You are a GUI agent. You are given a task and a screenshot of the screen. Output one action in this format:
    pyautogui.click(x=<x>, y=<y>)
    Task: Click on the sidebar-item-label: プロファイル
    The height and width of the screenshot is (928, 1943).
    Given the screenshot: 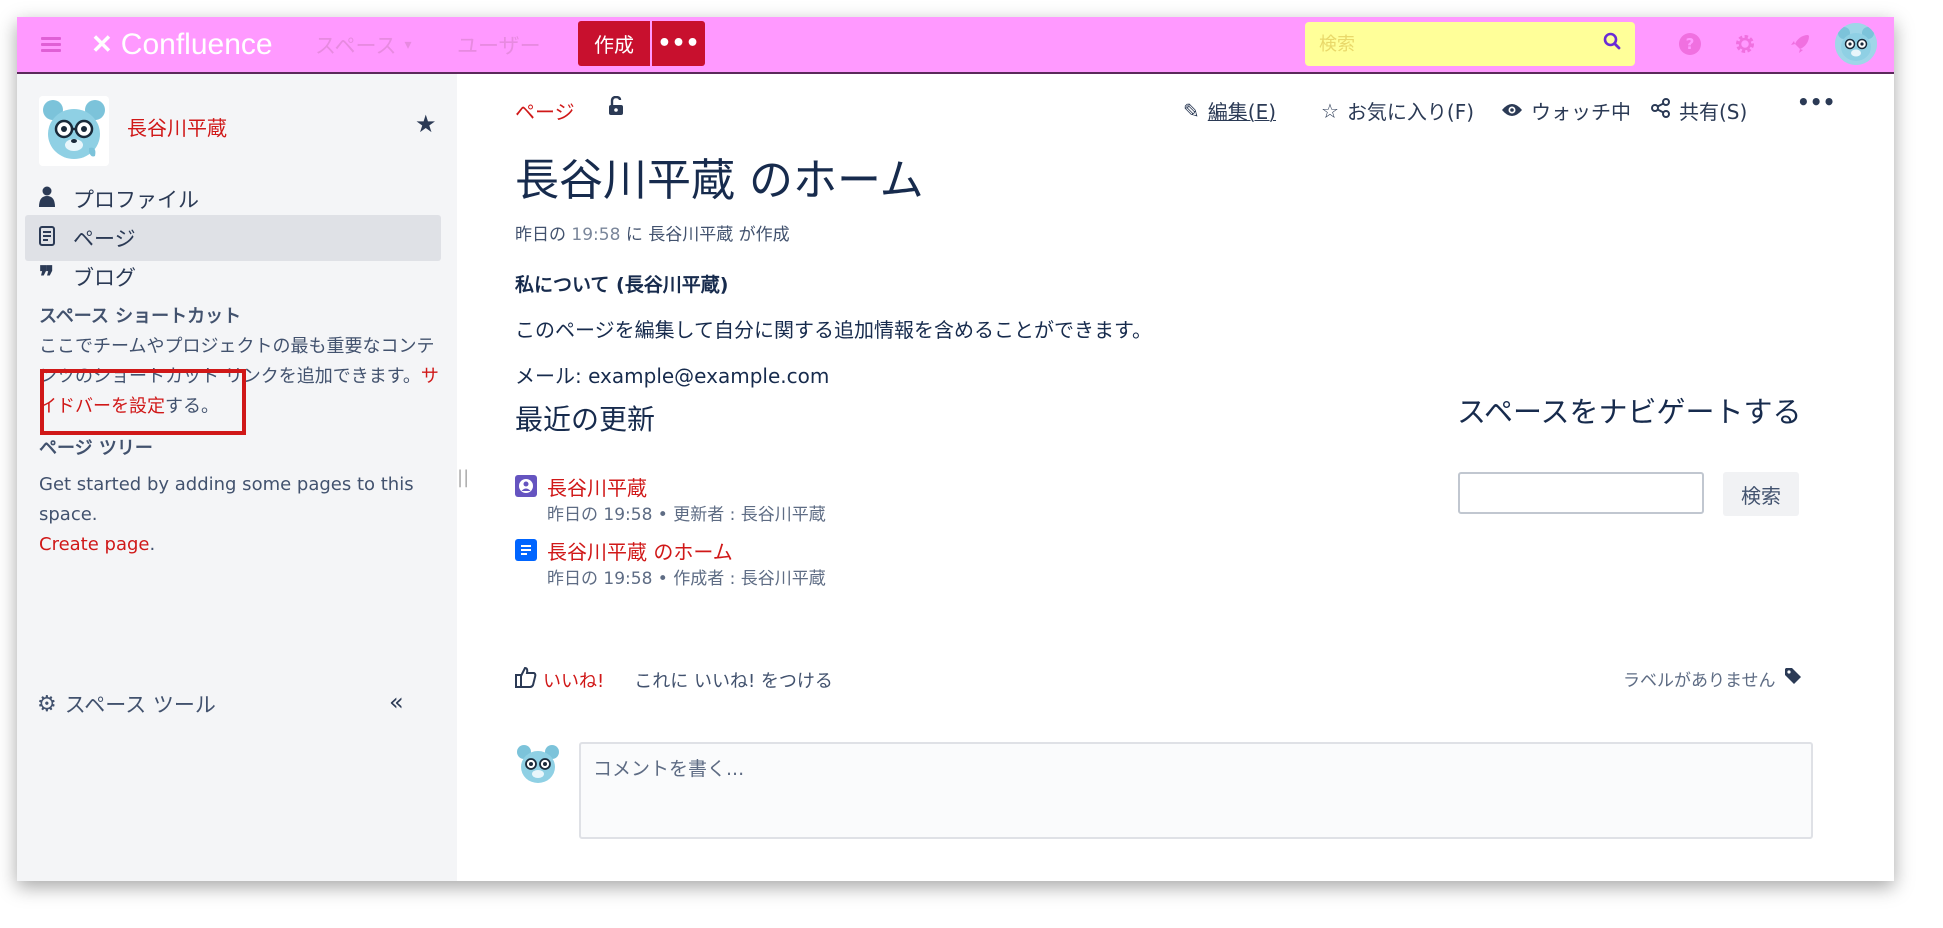 What is the action you would take?
    pyautogui.click(x=136, y=200)
    